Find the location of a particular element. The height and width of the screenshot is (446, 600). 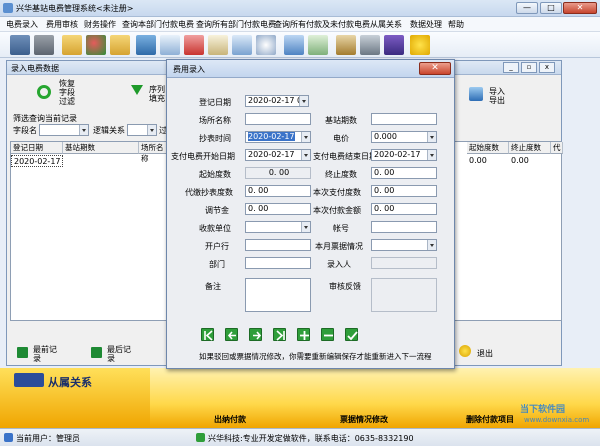

save-record-button is located at coordinates (351, 334).